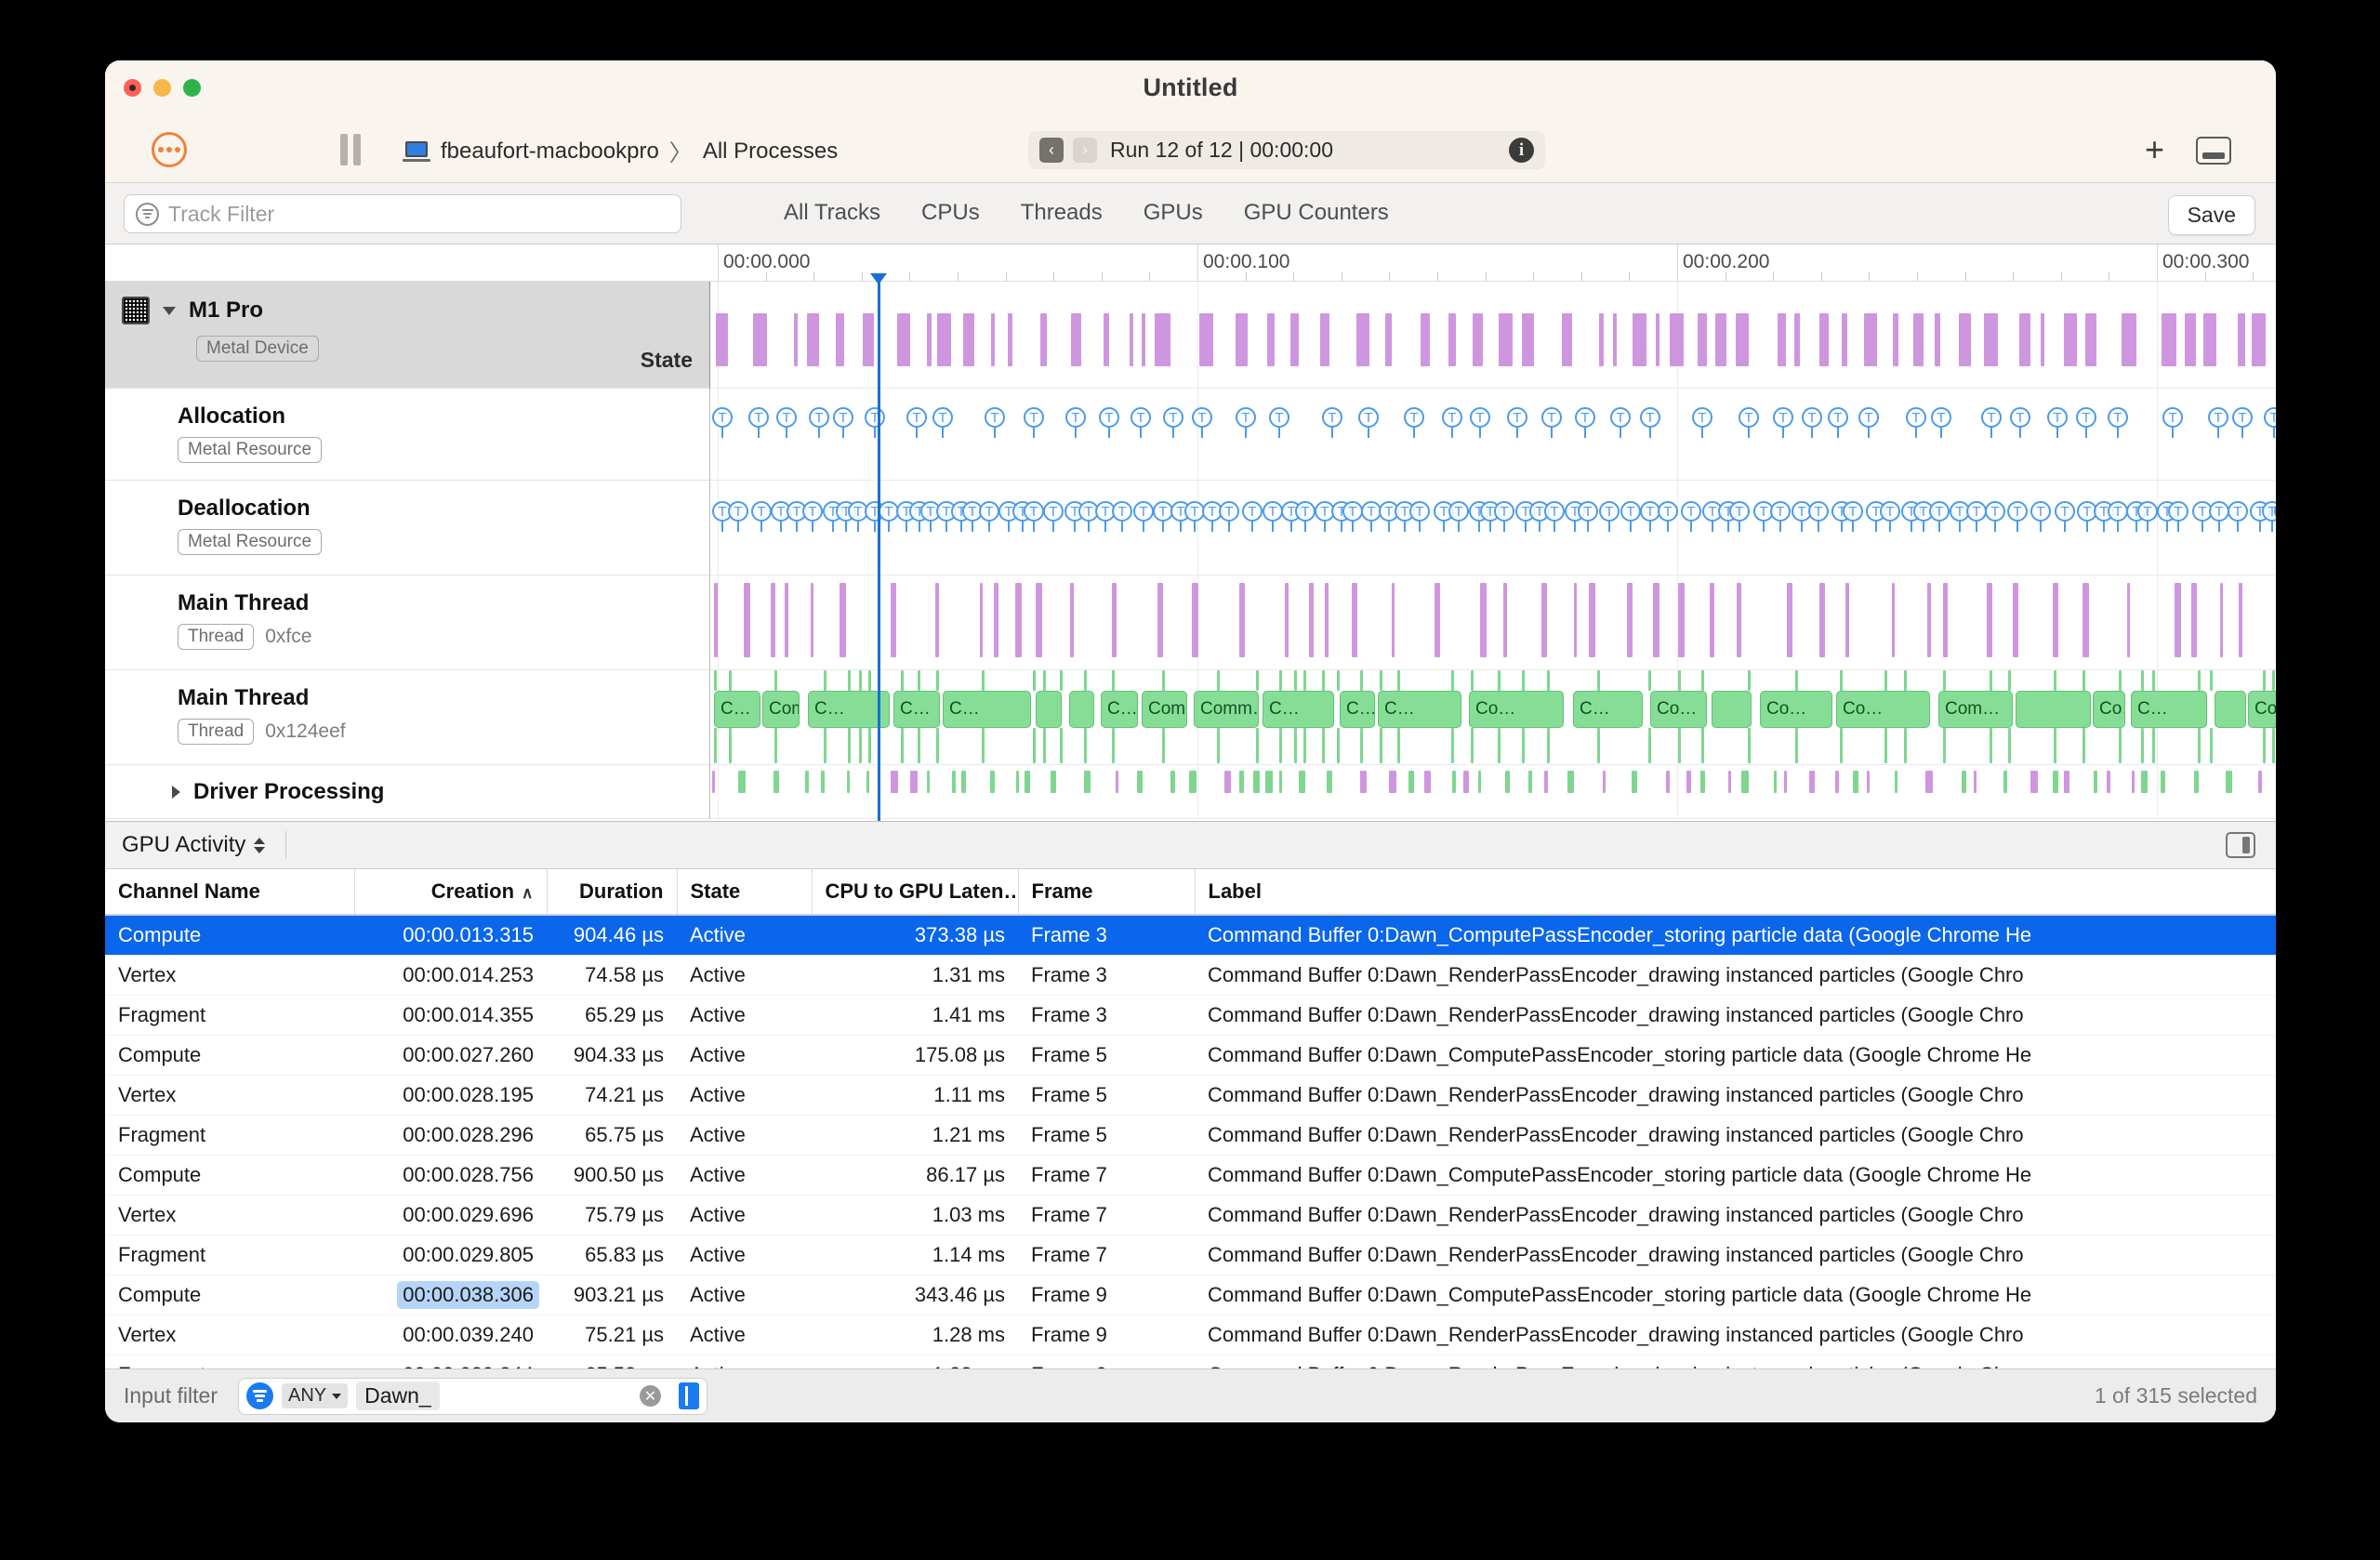 This screenshot has width=2380, height=1560. What do you see at coordinates (1106, 1255) in the screenshot?
I see `cell-frame: Frame 7` at bounding box center [1106, 1255].